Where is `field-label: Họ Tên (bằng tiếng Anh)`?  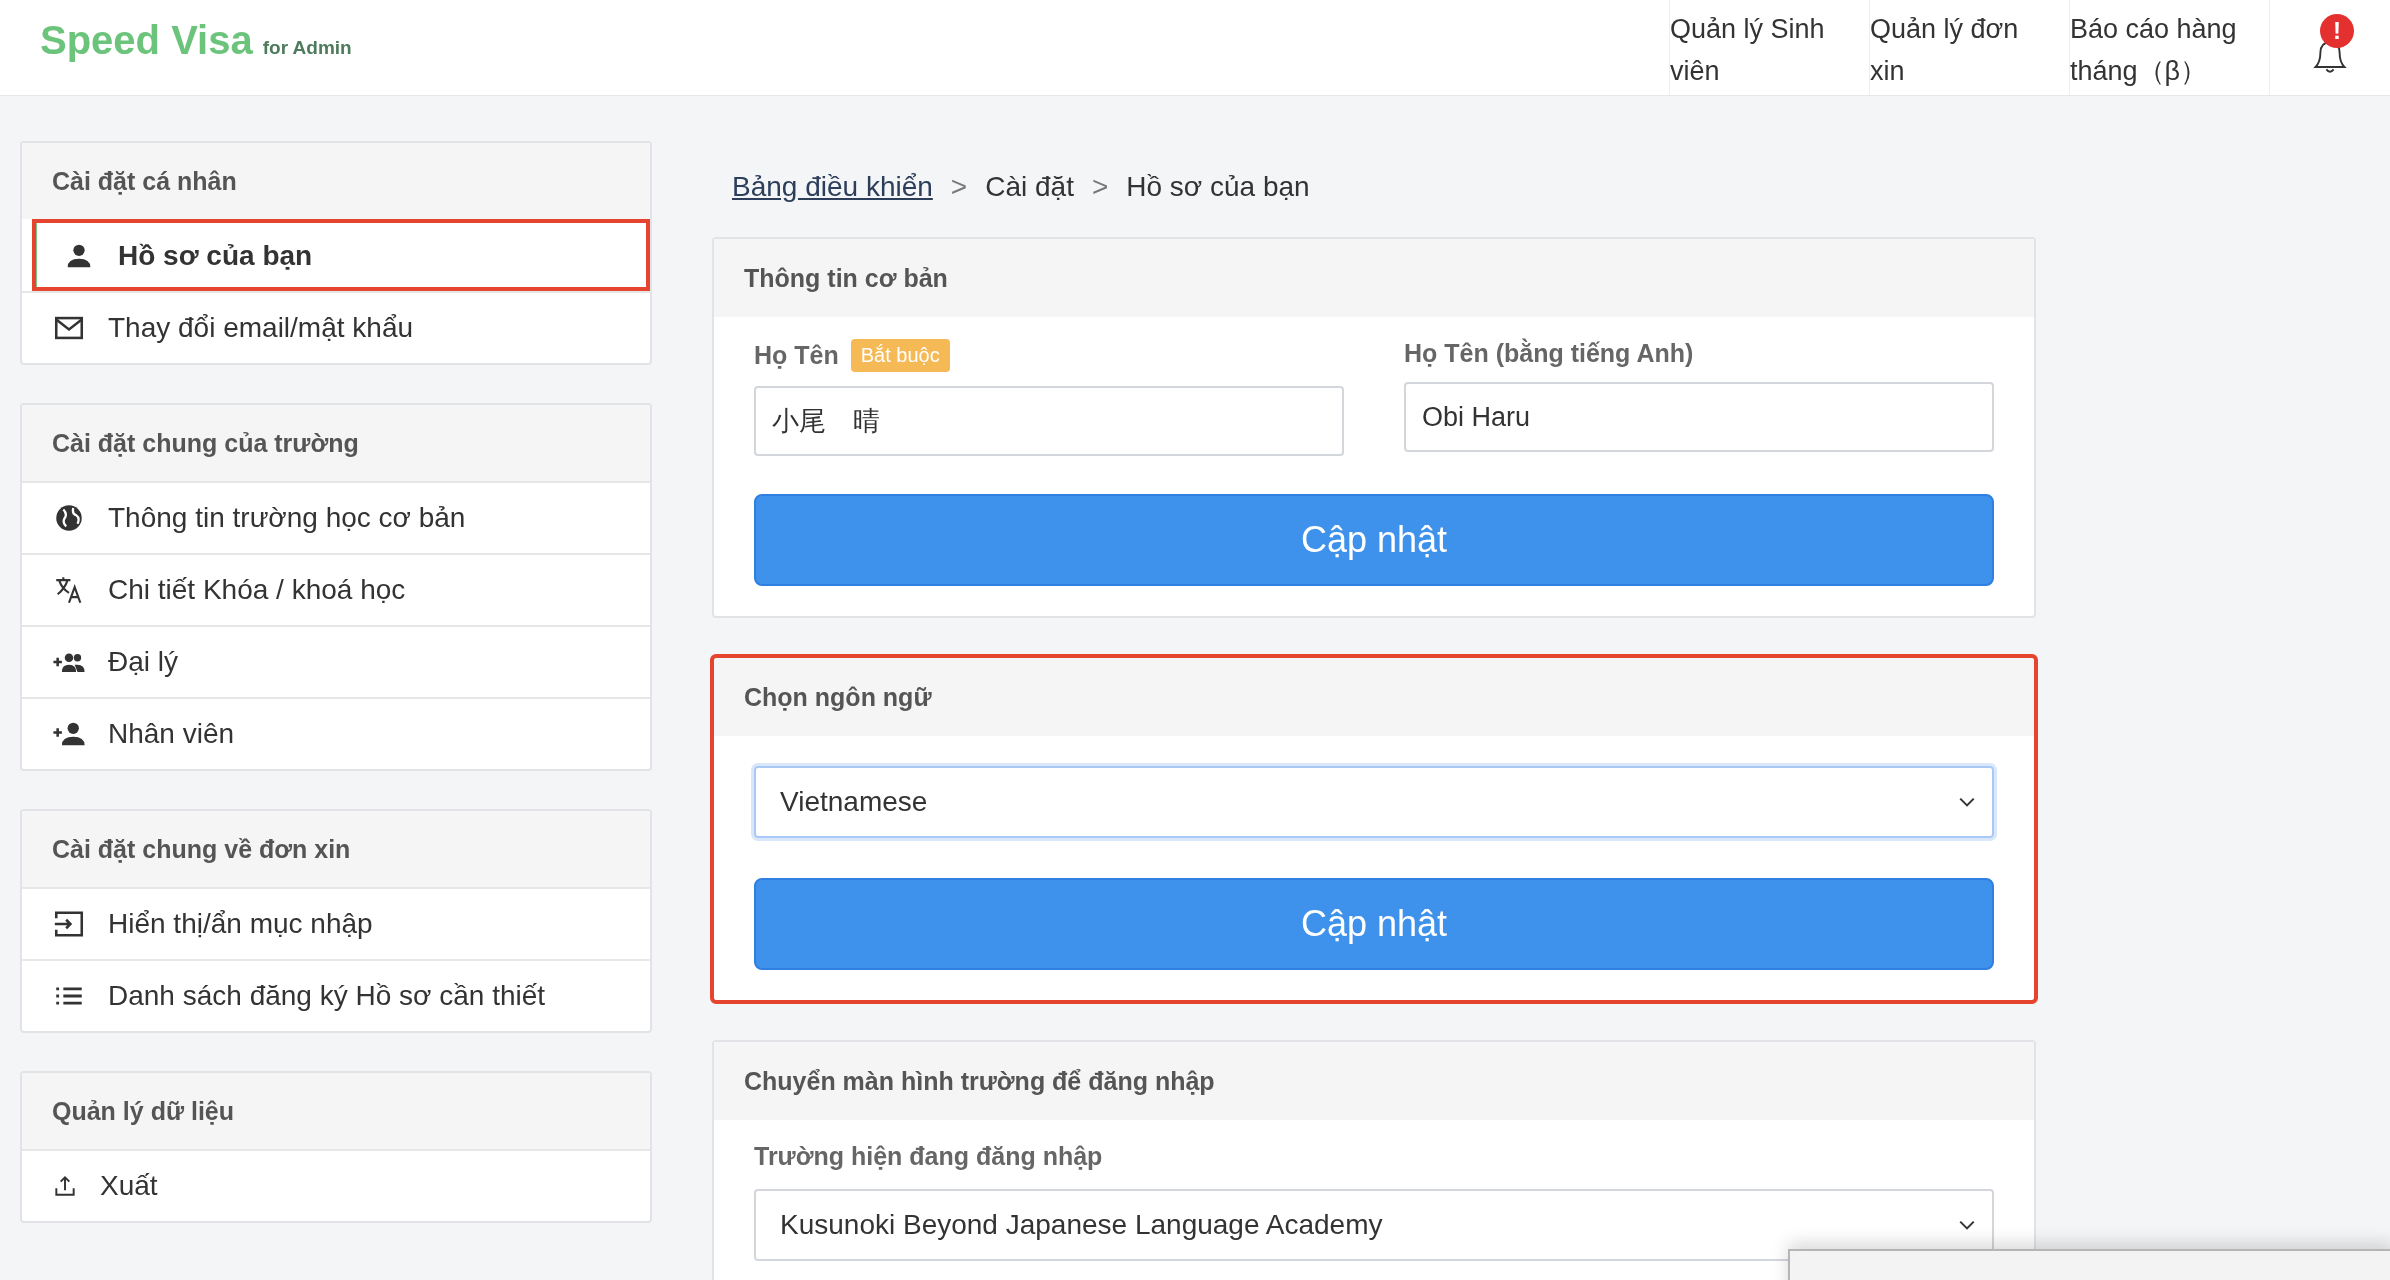
field-label: Họ Tên (bằng tiếng Anh) is located at coordinates (1549, 353).